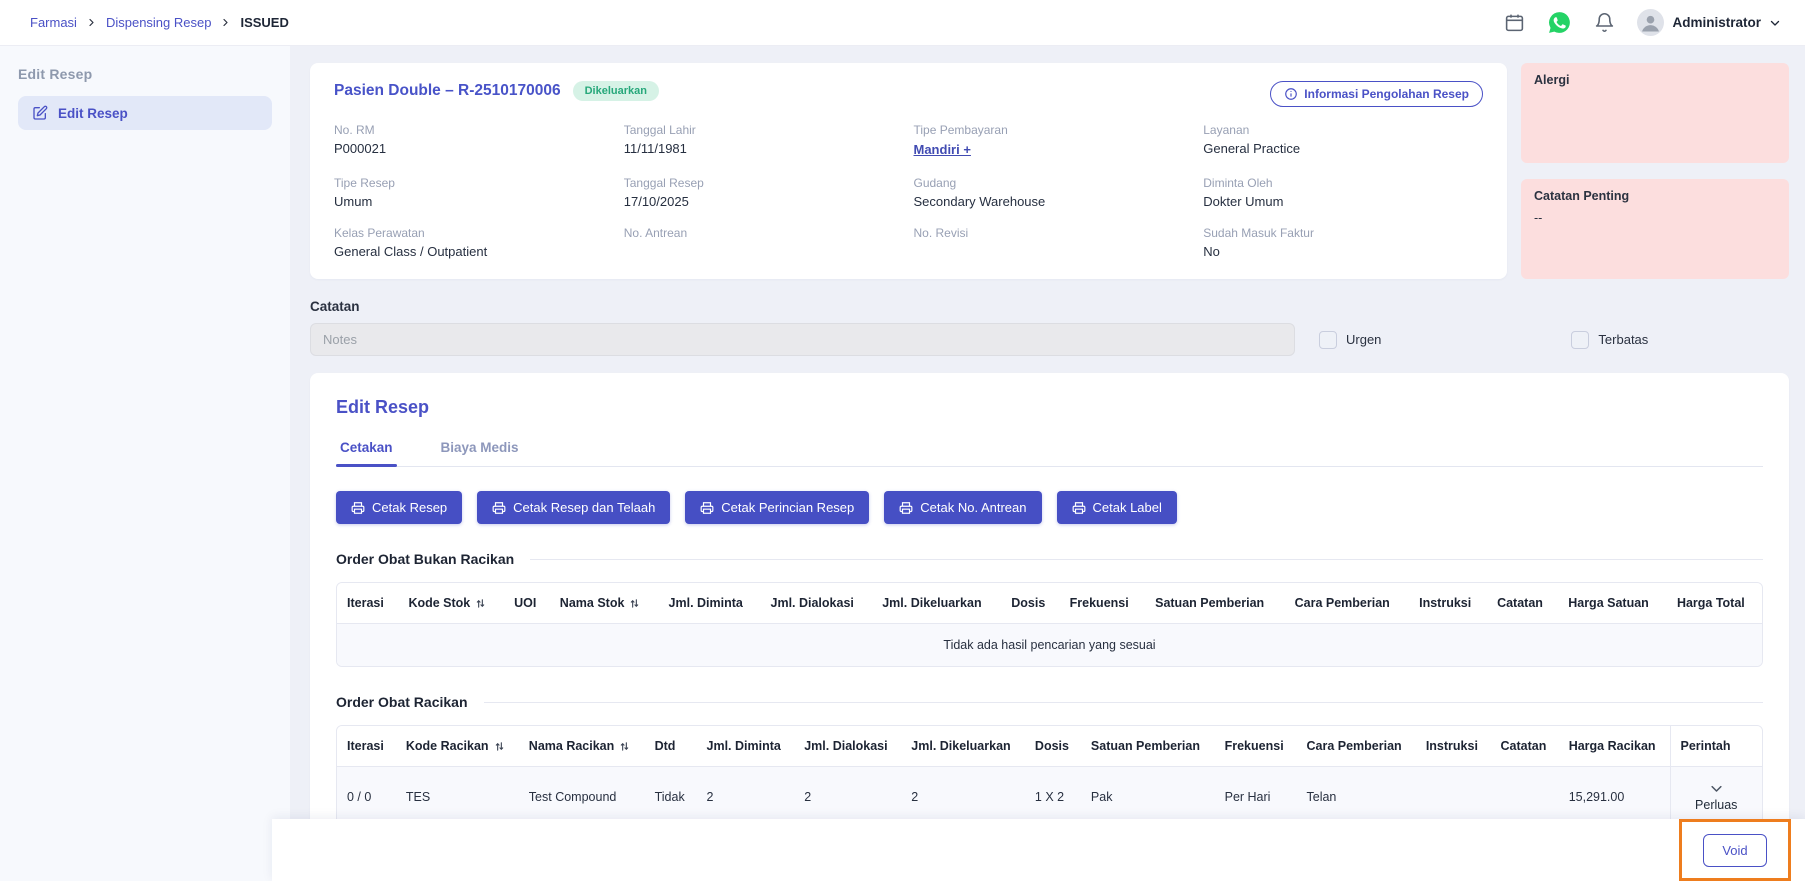 The image size is (1805, 881). Describe the element at coordinates (1735, 850) in the screenshot. I see `void-button: Void` at that location.